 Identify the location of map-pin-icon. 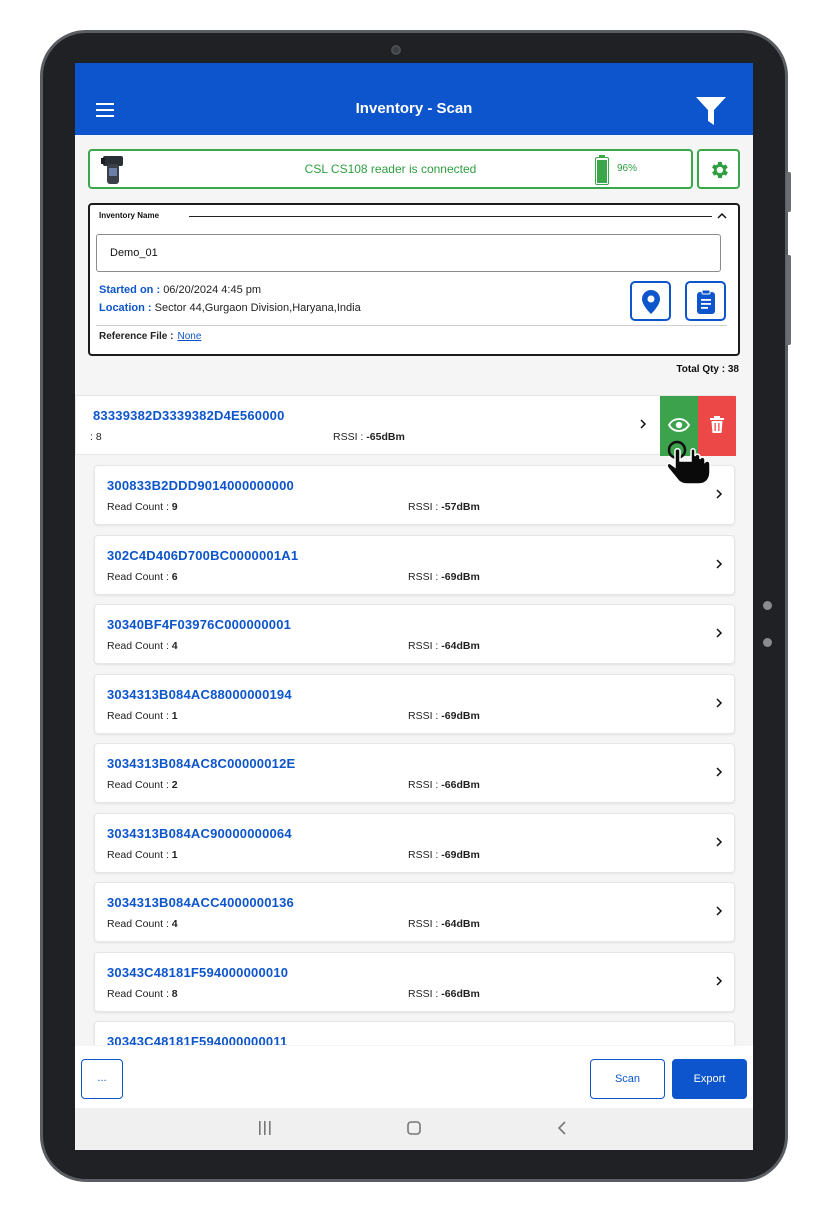
(651, 302).